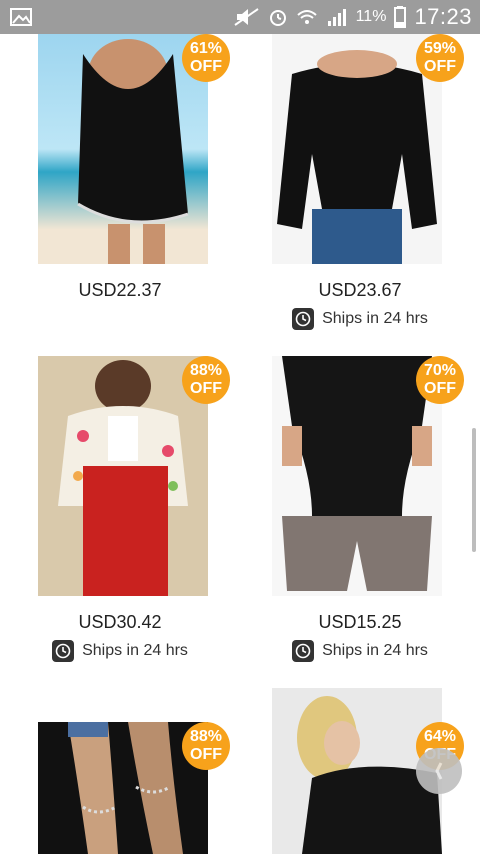 This screenshot has width=480, height=854. I want to click on discount-badge: 59% OFF, so click(440, 58).